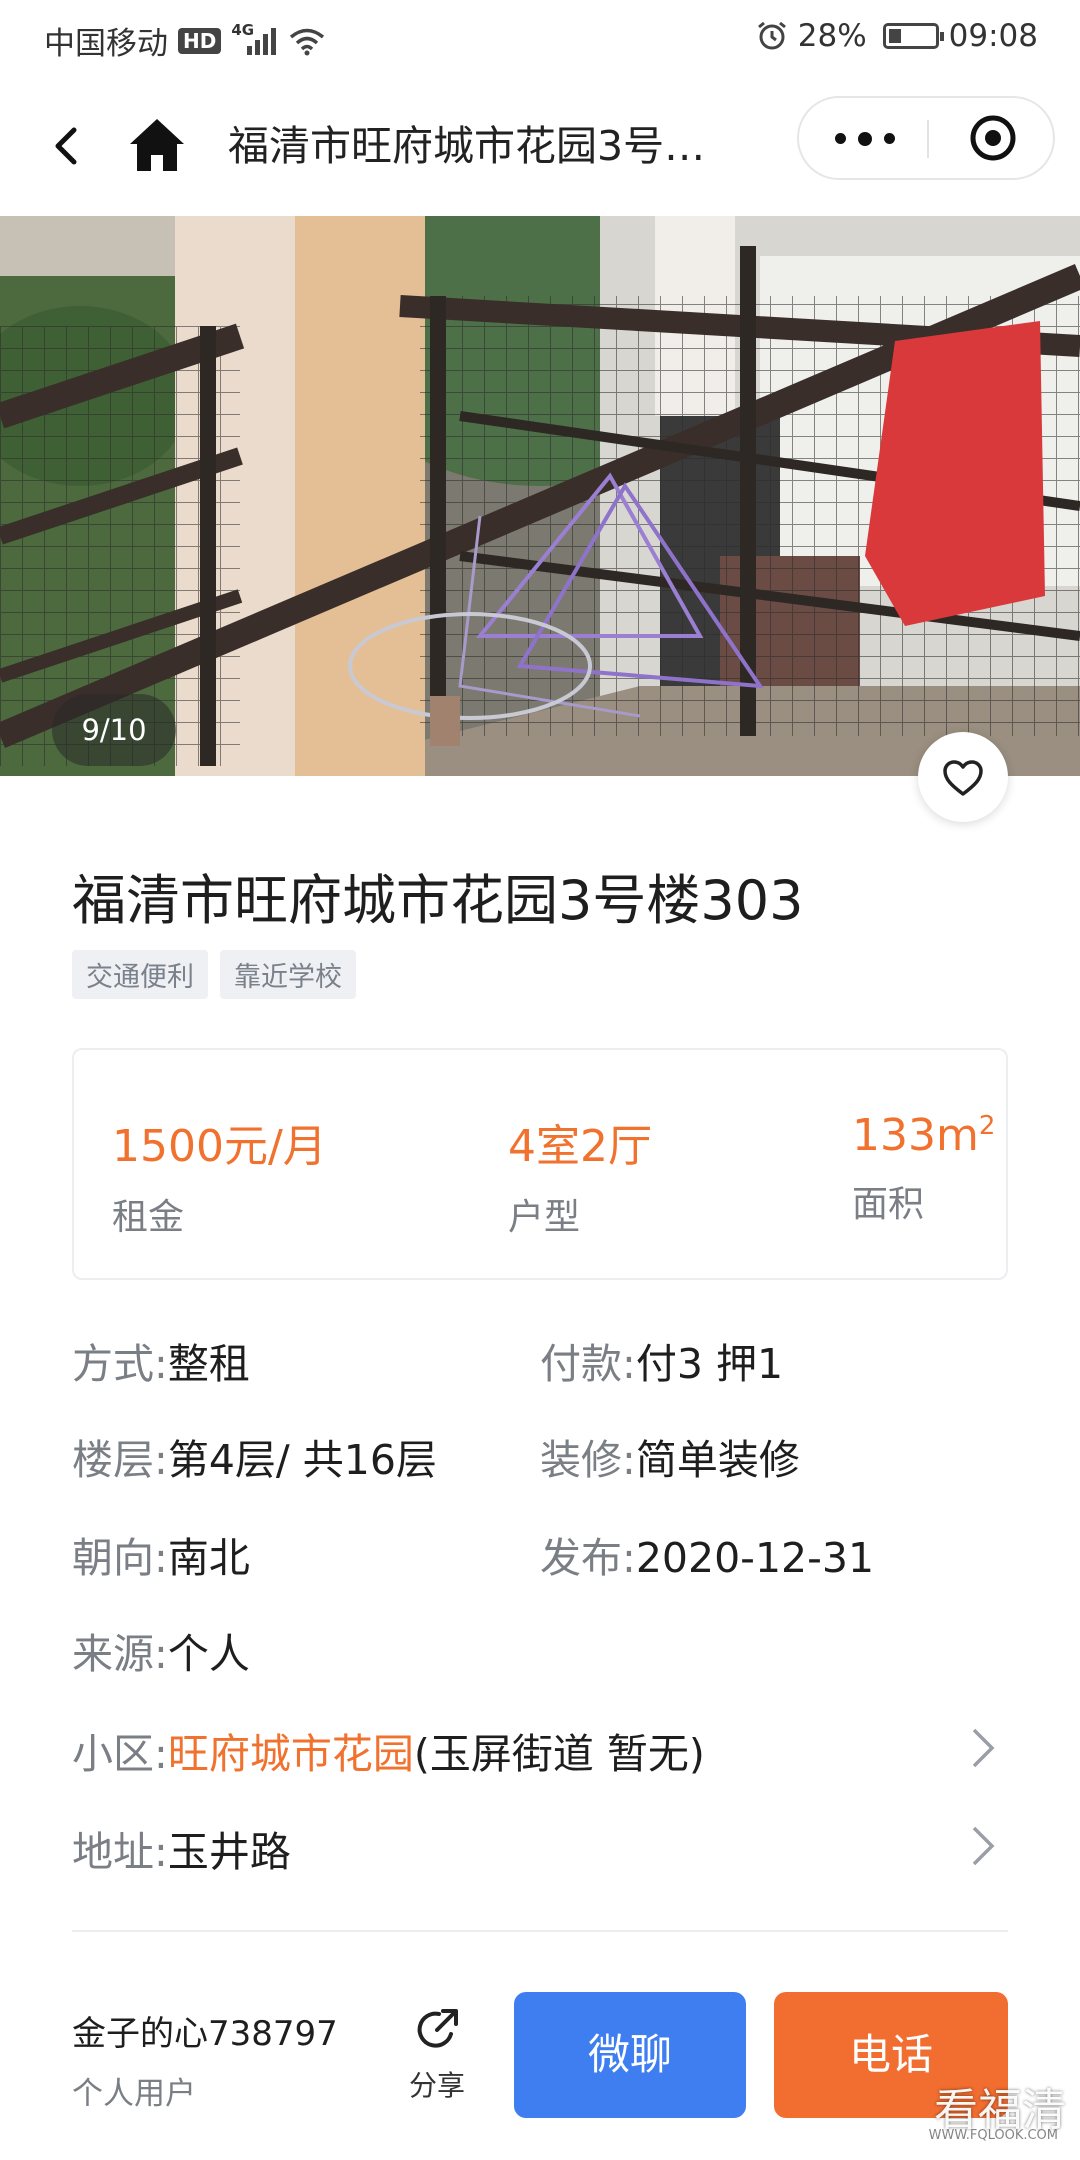 The height and width of the screenshot is (2160, 1080). Describe the element at coordinates (540, 38) in the screenshot. I see `status-bar: 中国移动 HD 4G 28% 09:08` at that location.